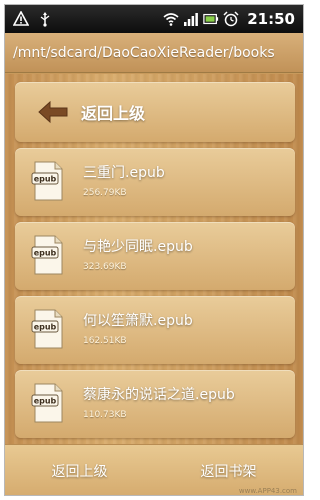 The image size is (320, 500). Describe the element at coordinates (155, 182) in the screenshot. I see `file-row: epub 三重门.epub 256.79KB` at that location.